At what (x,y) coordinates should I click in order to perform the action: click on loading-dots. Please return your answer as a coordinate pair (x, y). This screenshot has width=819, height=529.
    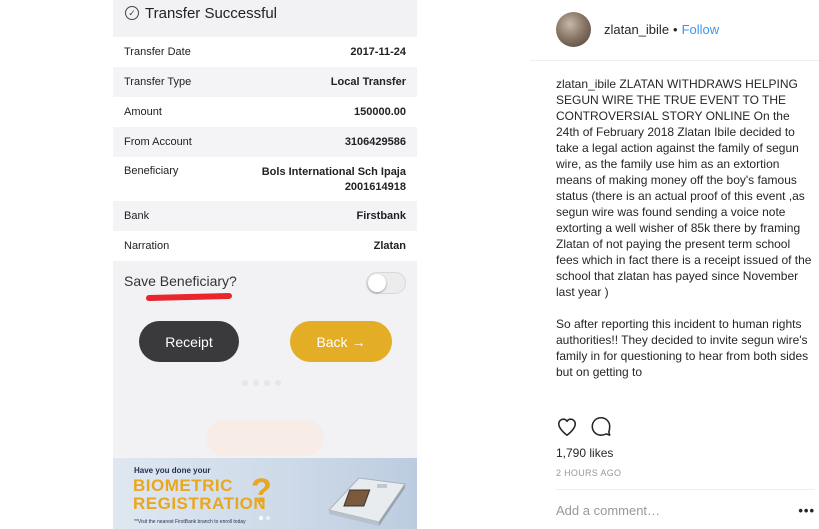
    Looking at the image, I should click on (261, 383).